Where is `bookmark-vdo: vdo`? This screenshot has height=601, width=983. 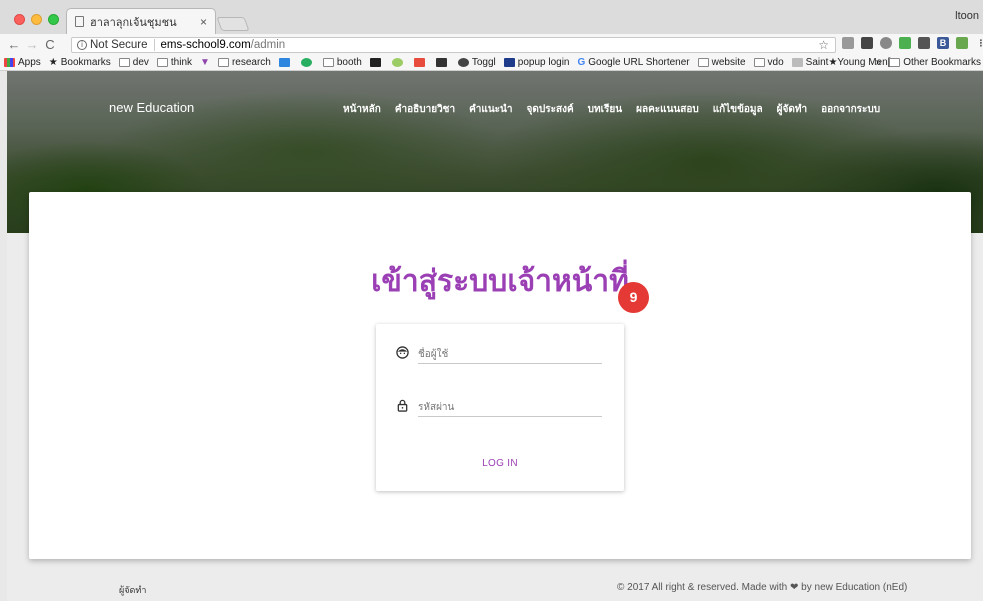
bookmark-vdo: vdo is located at coordinates (768, 62).